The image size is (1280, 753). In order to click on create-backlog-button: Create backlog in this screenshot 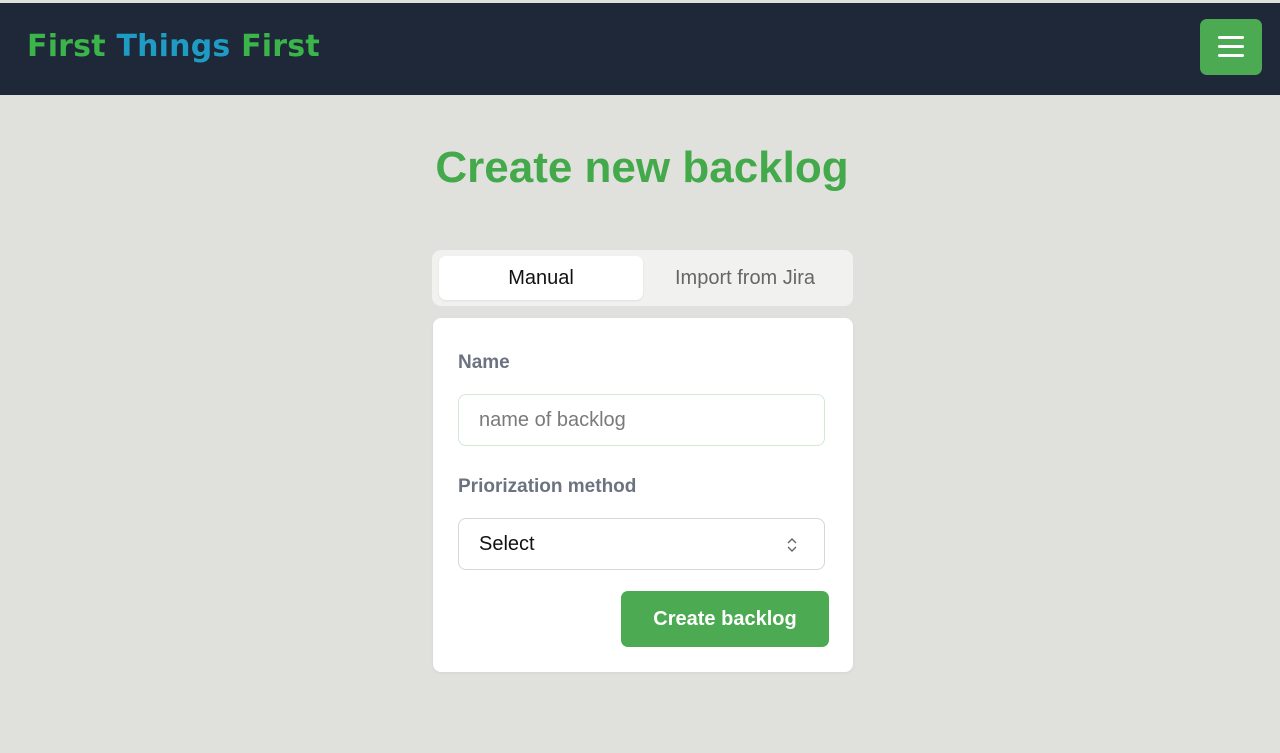, I will do `click(725, 619)`.